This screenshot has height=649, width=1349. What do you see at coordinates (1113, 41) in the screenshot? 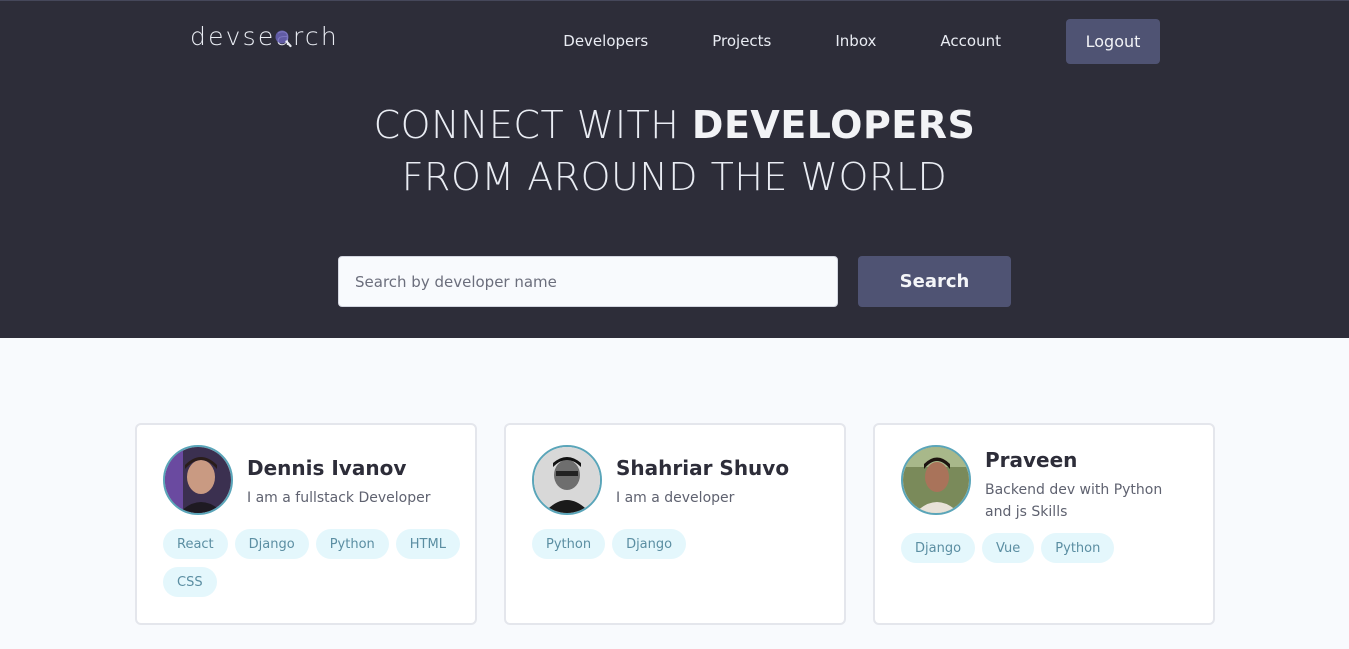
I see `logout-button: Logout` at bounding box center [1113, 41].